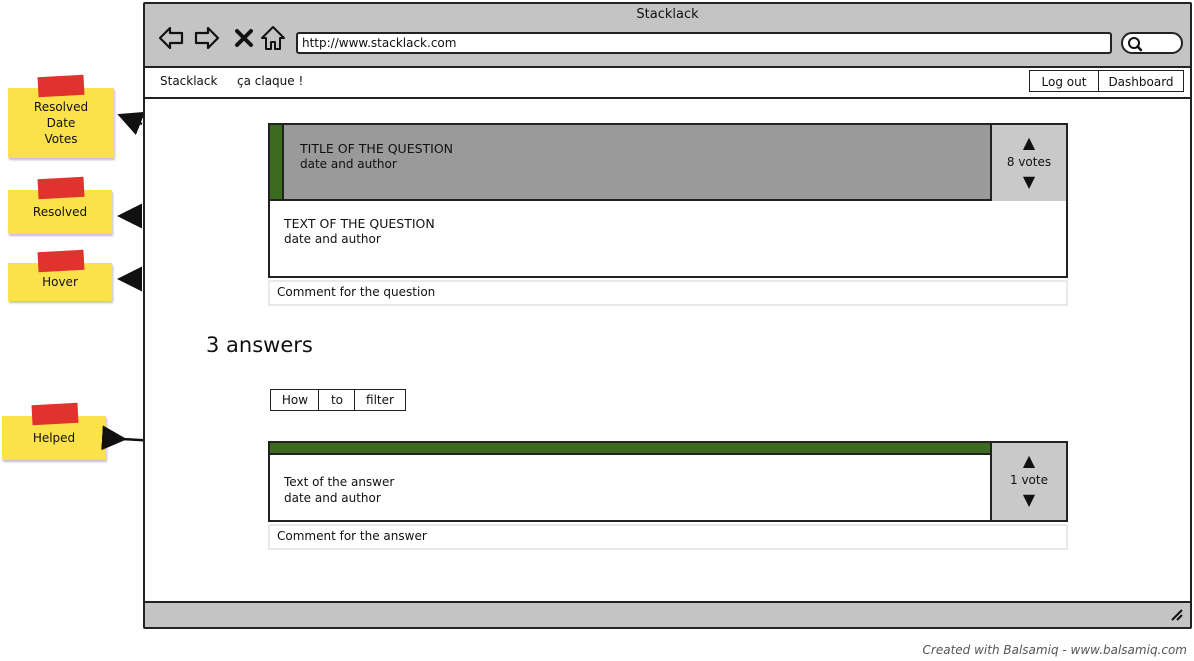 The width and height of the screenshot is (1194, 661). What do you see at coordinates (1135, 44) in the screenshot?
I see `search-icon` at bounding box center [1135, 44].